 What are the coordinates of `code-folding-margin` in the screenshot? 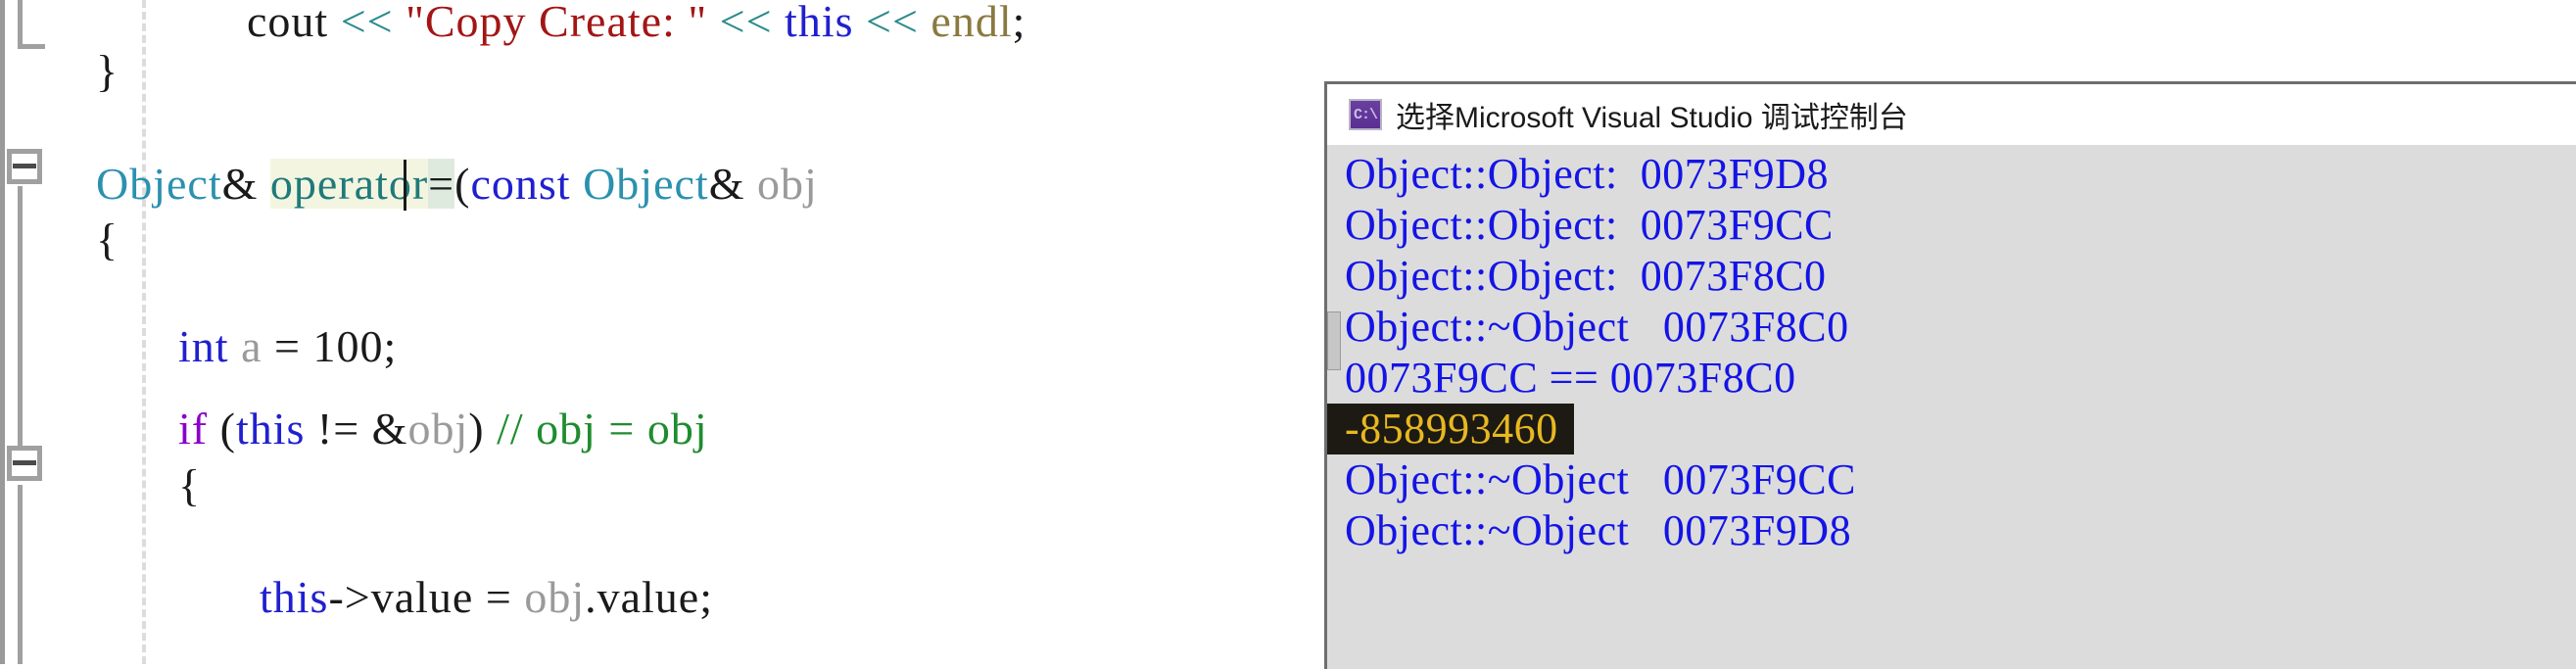 It's located at (35, 332).